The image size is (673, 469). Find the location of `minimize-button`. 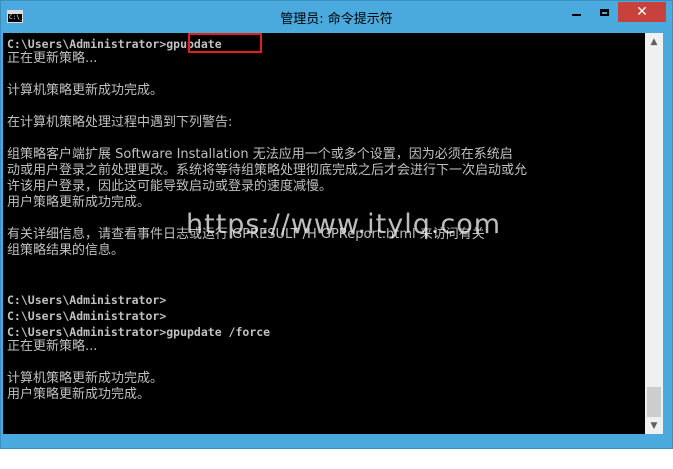

minimize-button is located at coordinates (576, 12).